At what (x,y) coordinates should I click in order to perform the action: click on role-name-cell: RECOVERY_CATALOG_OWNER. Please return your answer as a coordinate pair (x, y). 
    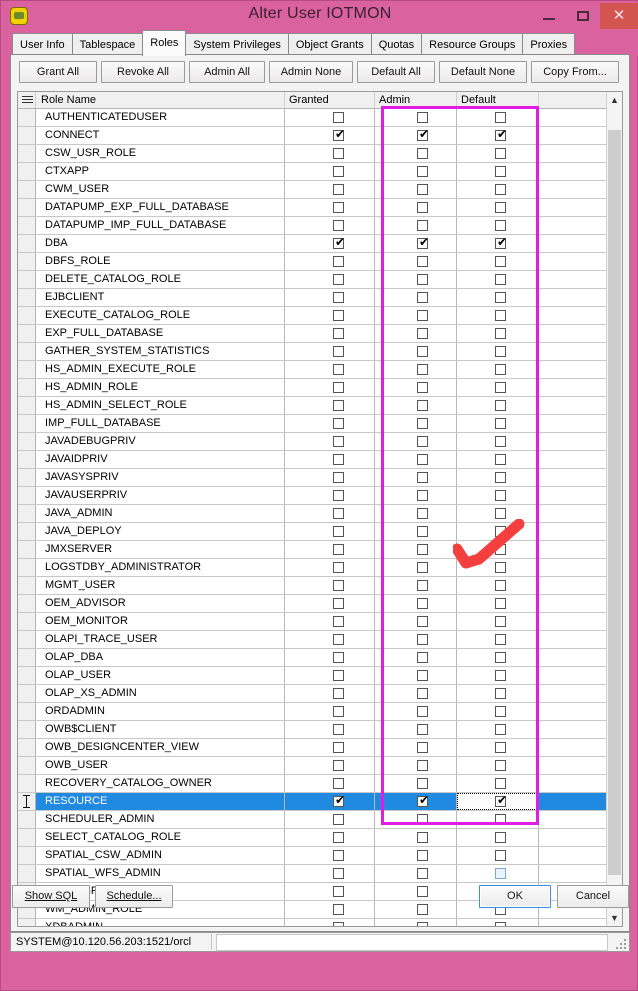
    Looking at the image, I should click on (161, 783).